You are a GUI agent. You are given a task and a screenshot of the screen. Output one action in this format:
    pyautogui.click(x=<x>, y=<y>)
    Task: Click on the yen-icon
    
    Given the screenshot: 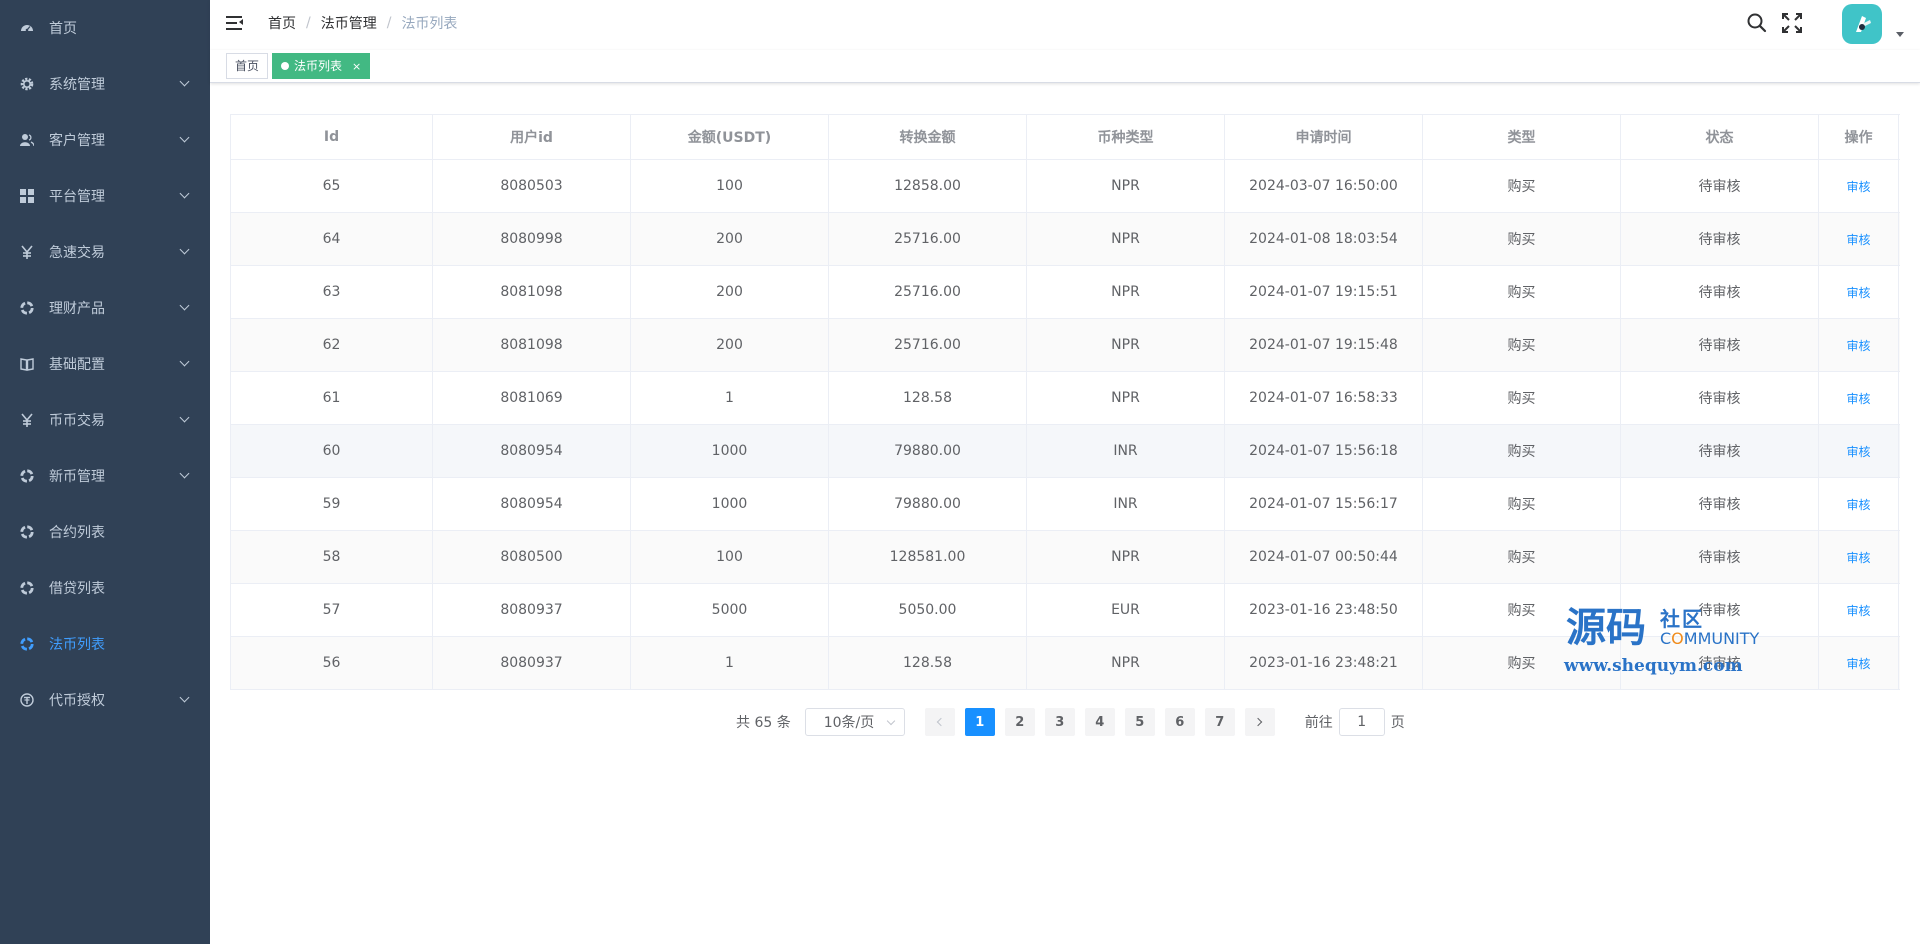 What is the action you would take?
    pyautogui.click(x=27, y=420)
    